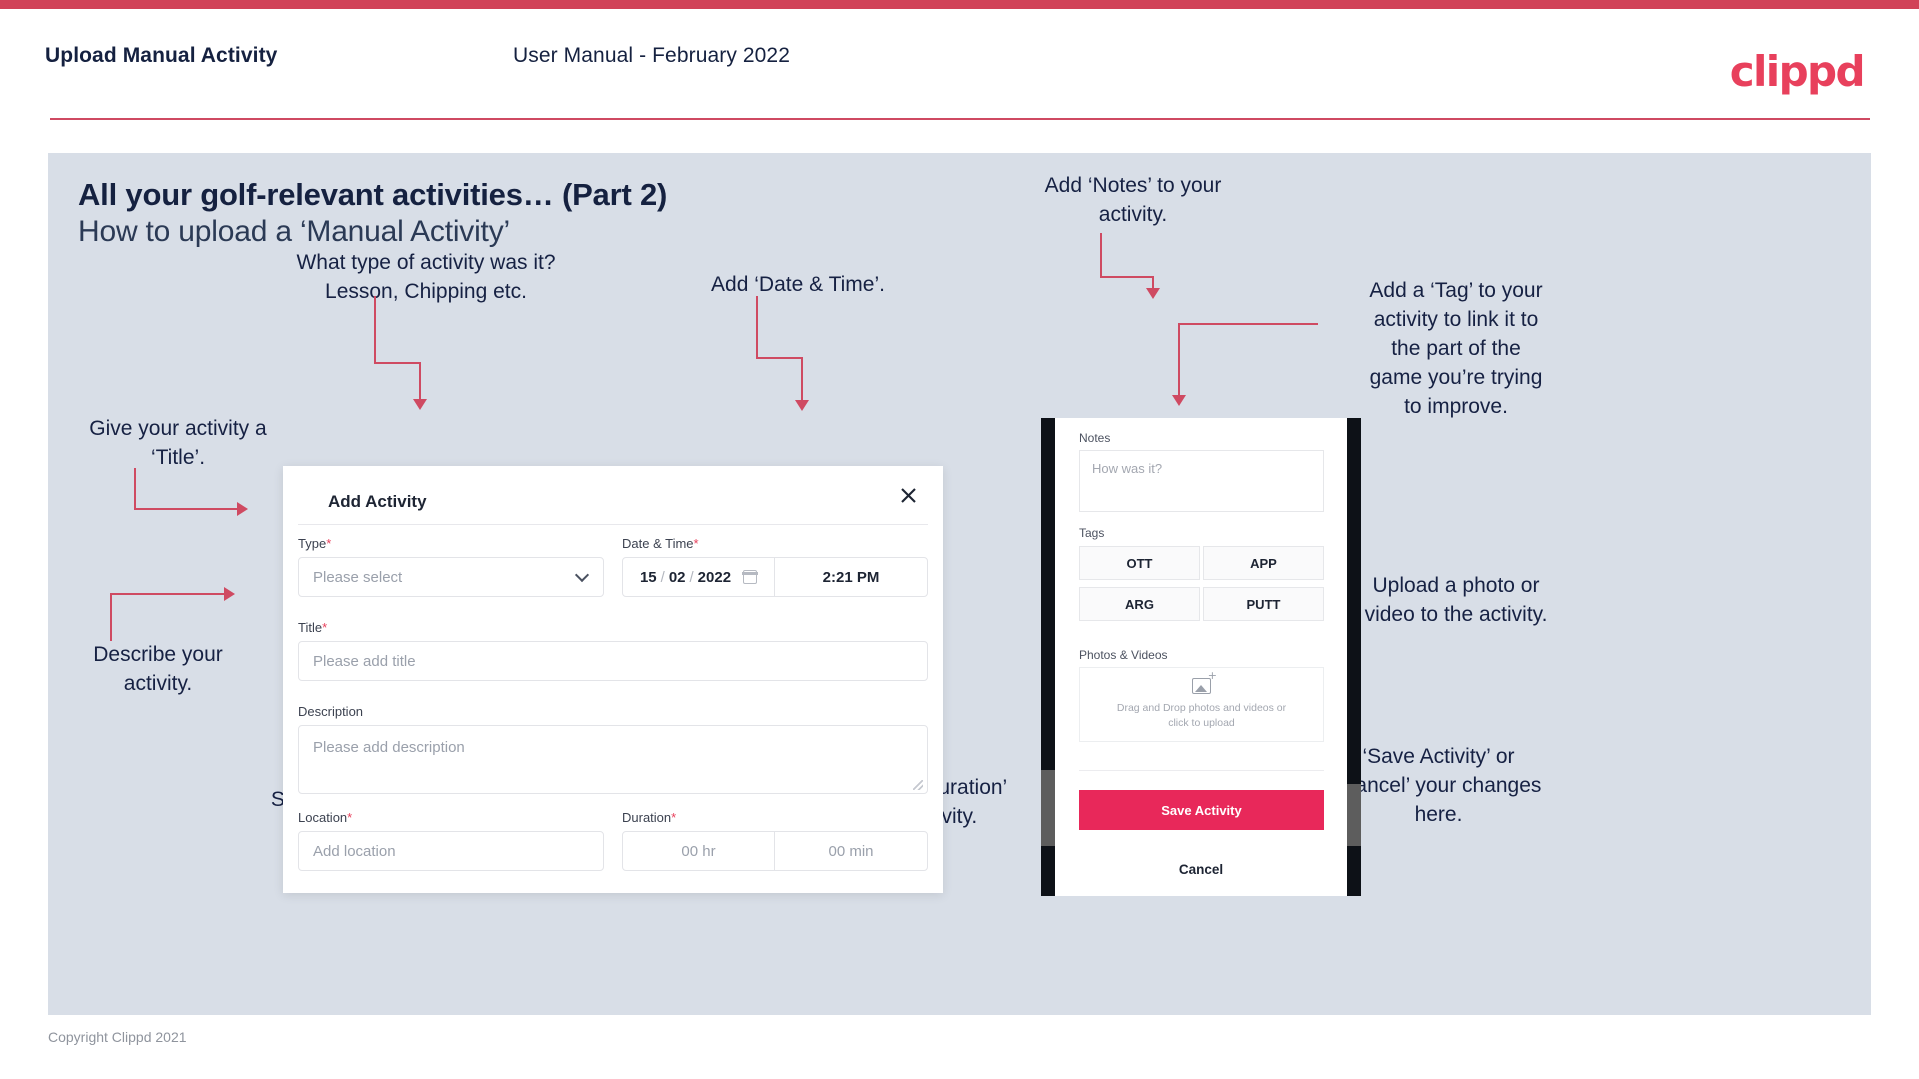 This screenshot has width=1919, height=1079. What do you see at coordinates (1248, 324) in the screenshot?
I see `connector-tags-h` at bounding box center [1248, 324].